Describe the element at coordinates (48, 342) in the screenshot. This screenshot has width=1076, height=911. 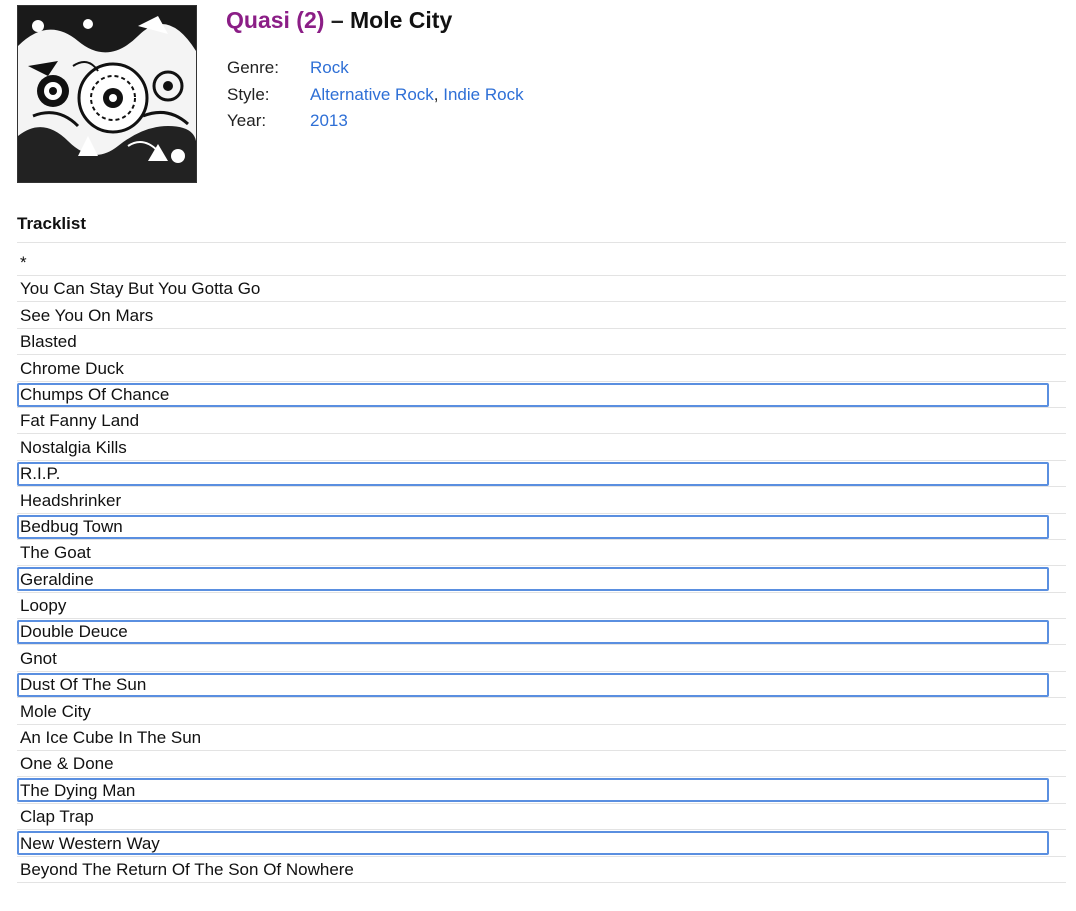
I see `track-title: Blasted` at that location.